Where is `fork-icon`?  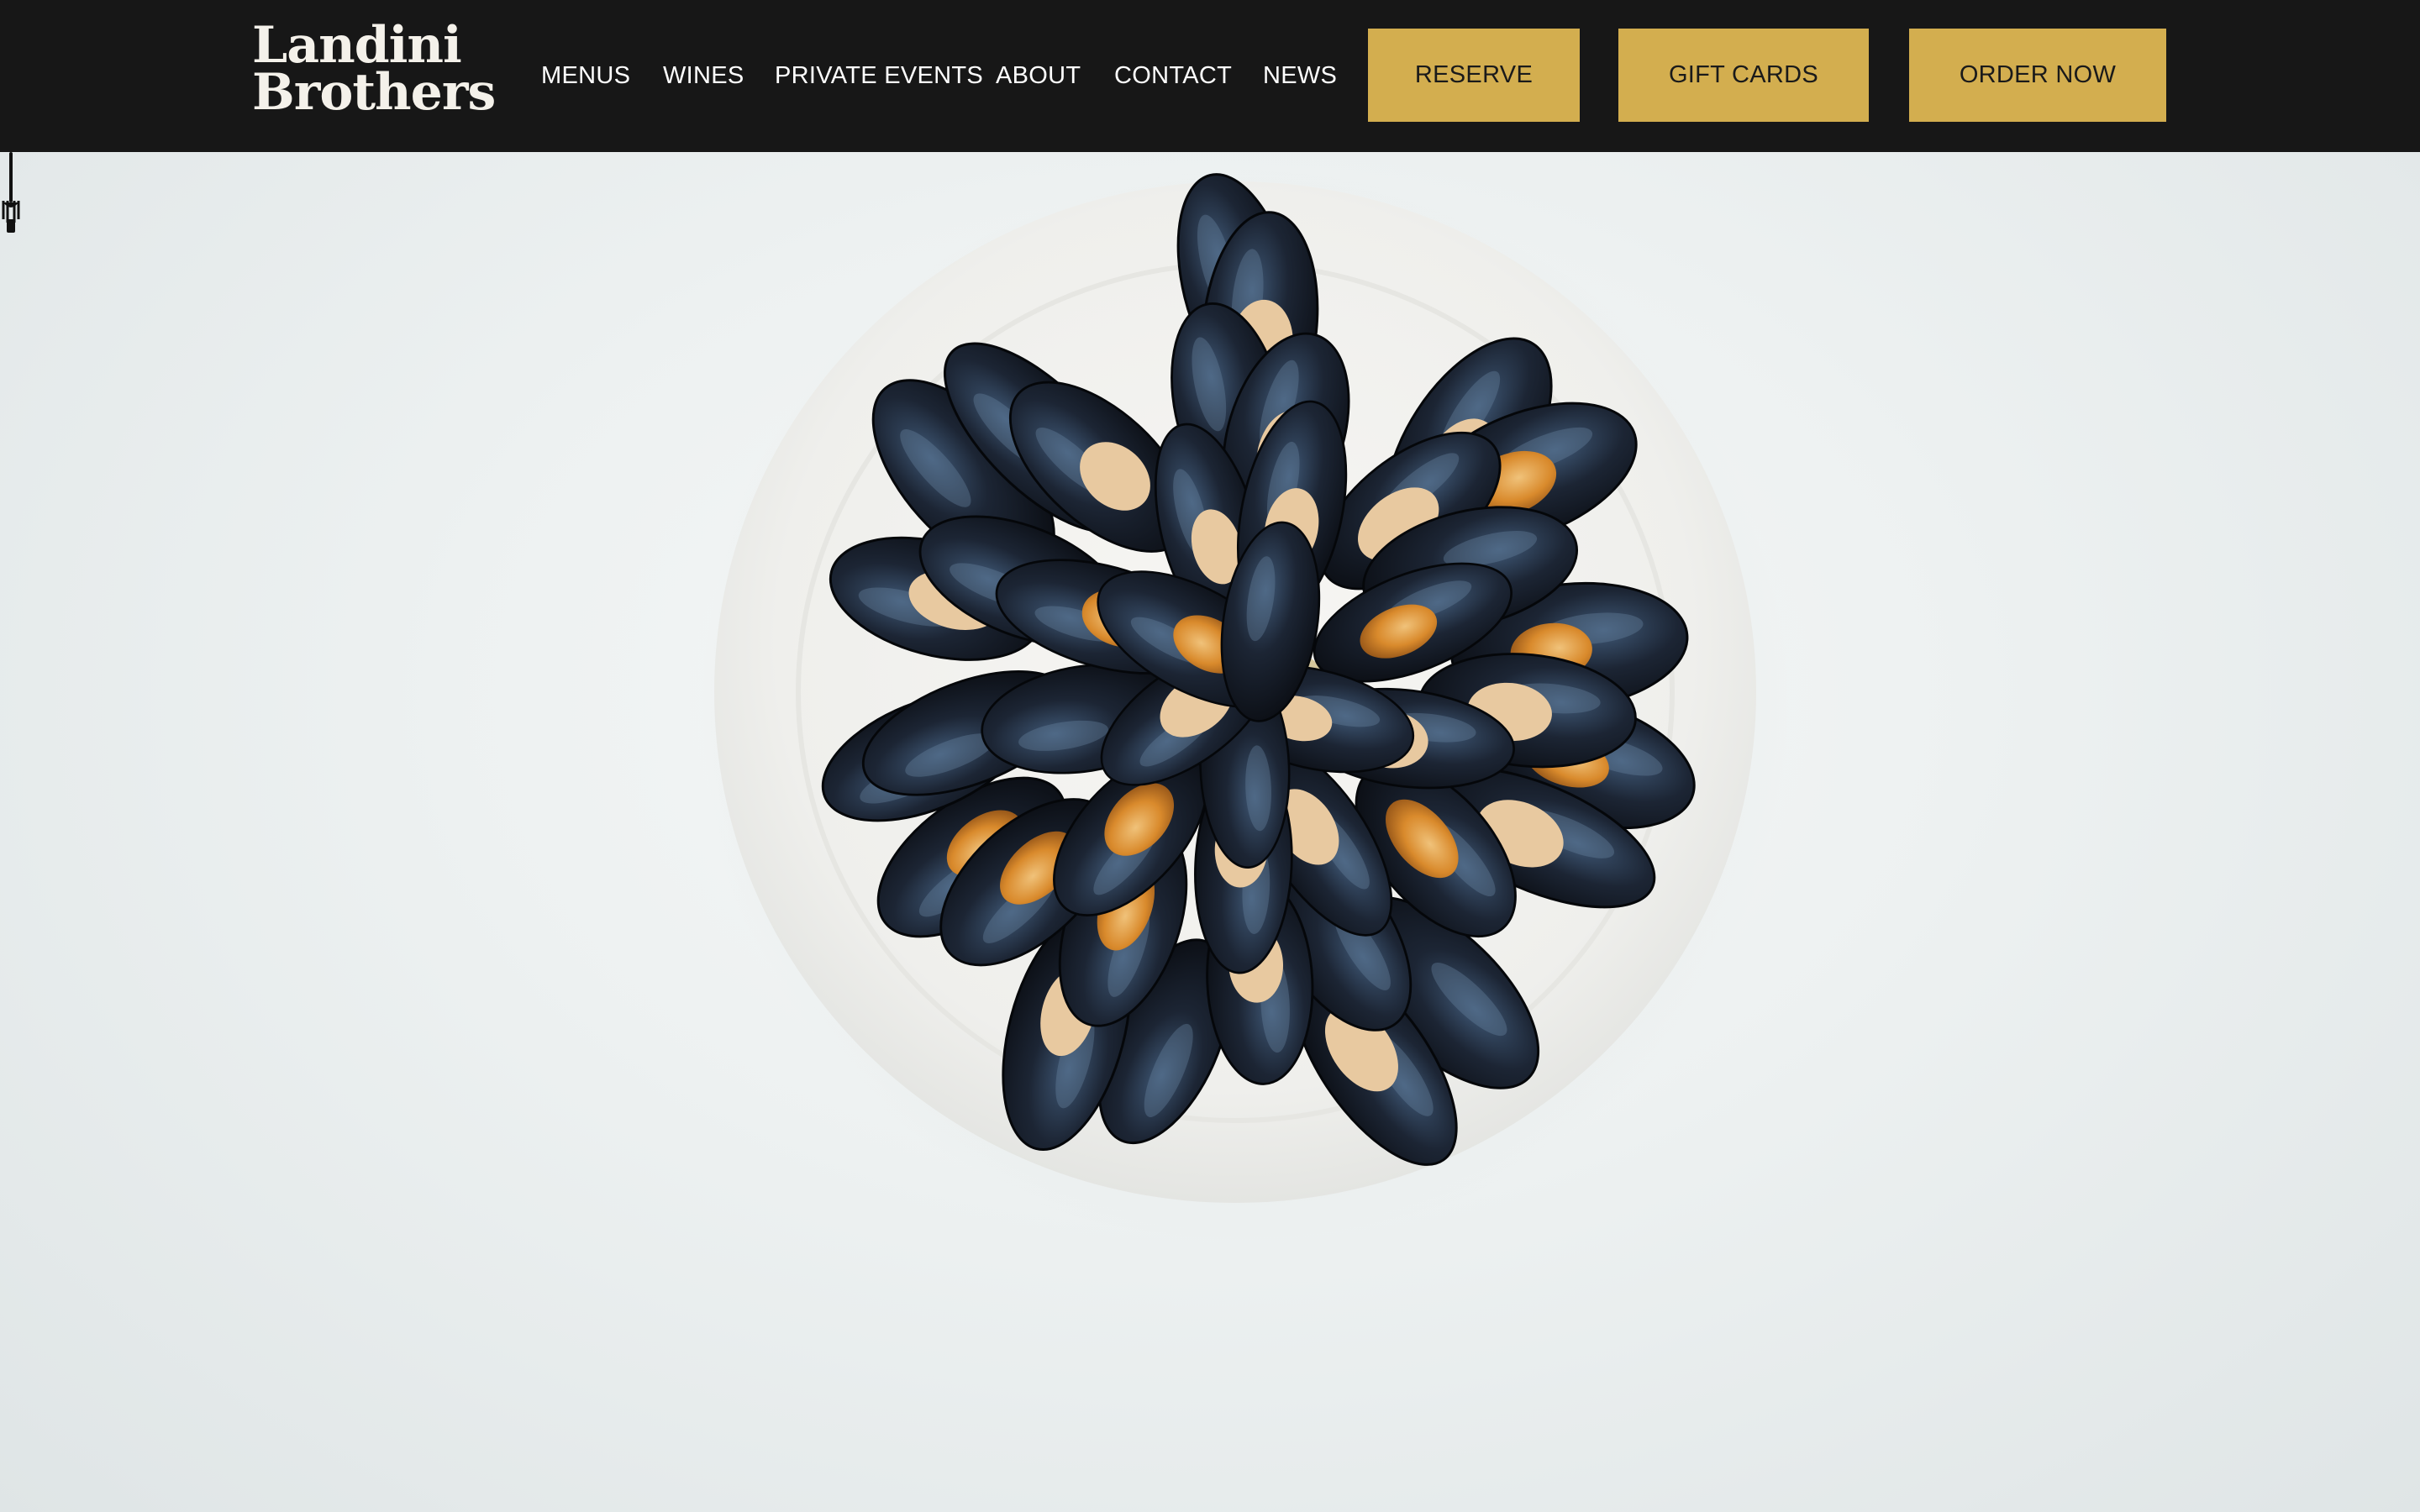 fork-icon is located at coordinates (11, 192).